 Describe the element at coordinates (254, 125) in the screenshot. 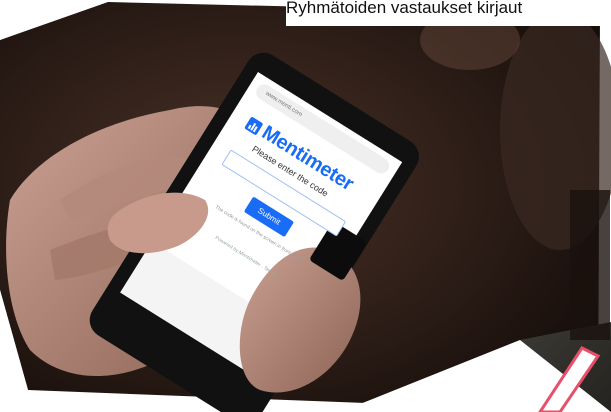

I see `mentimeter-logo-icon` at that location.